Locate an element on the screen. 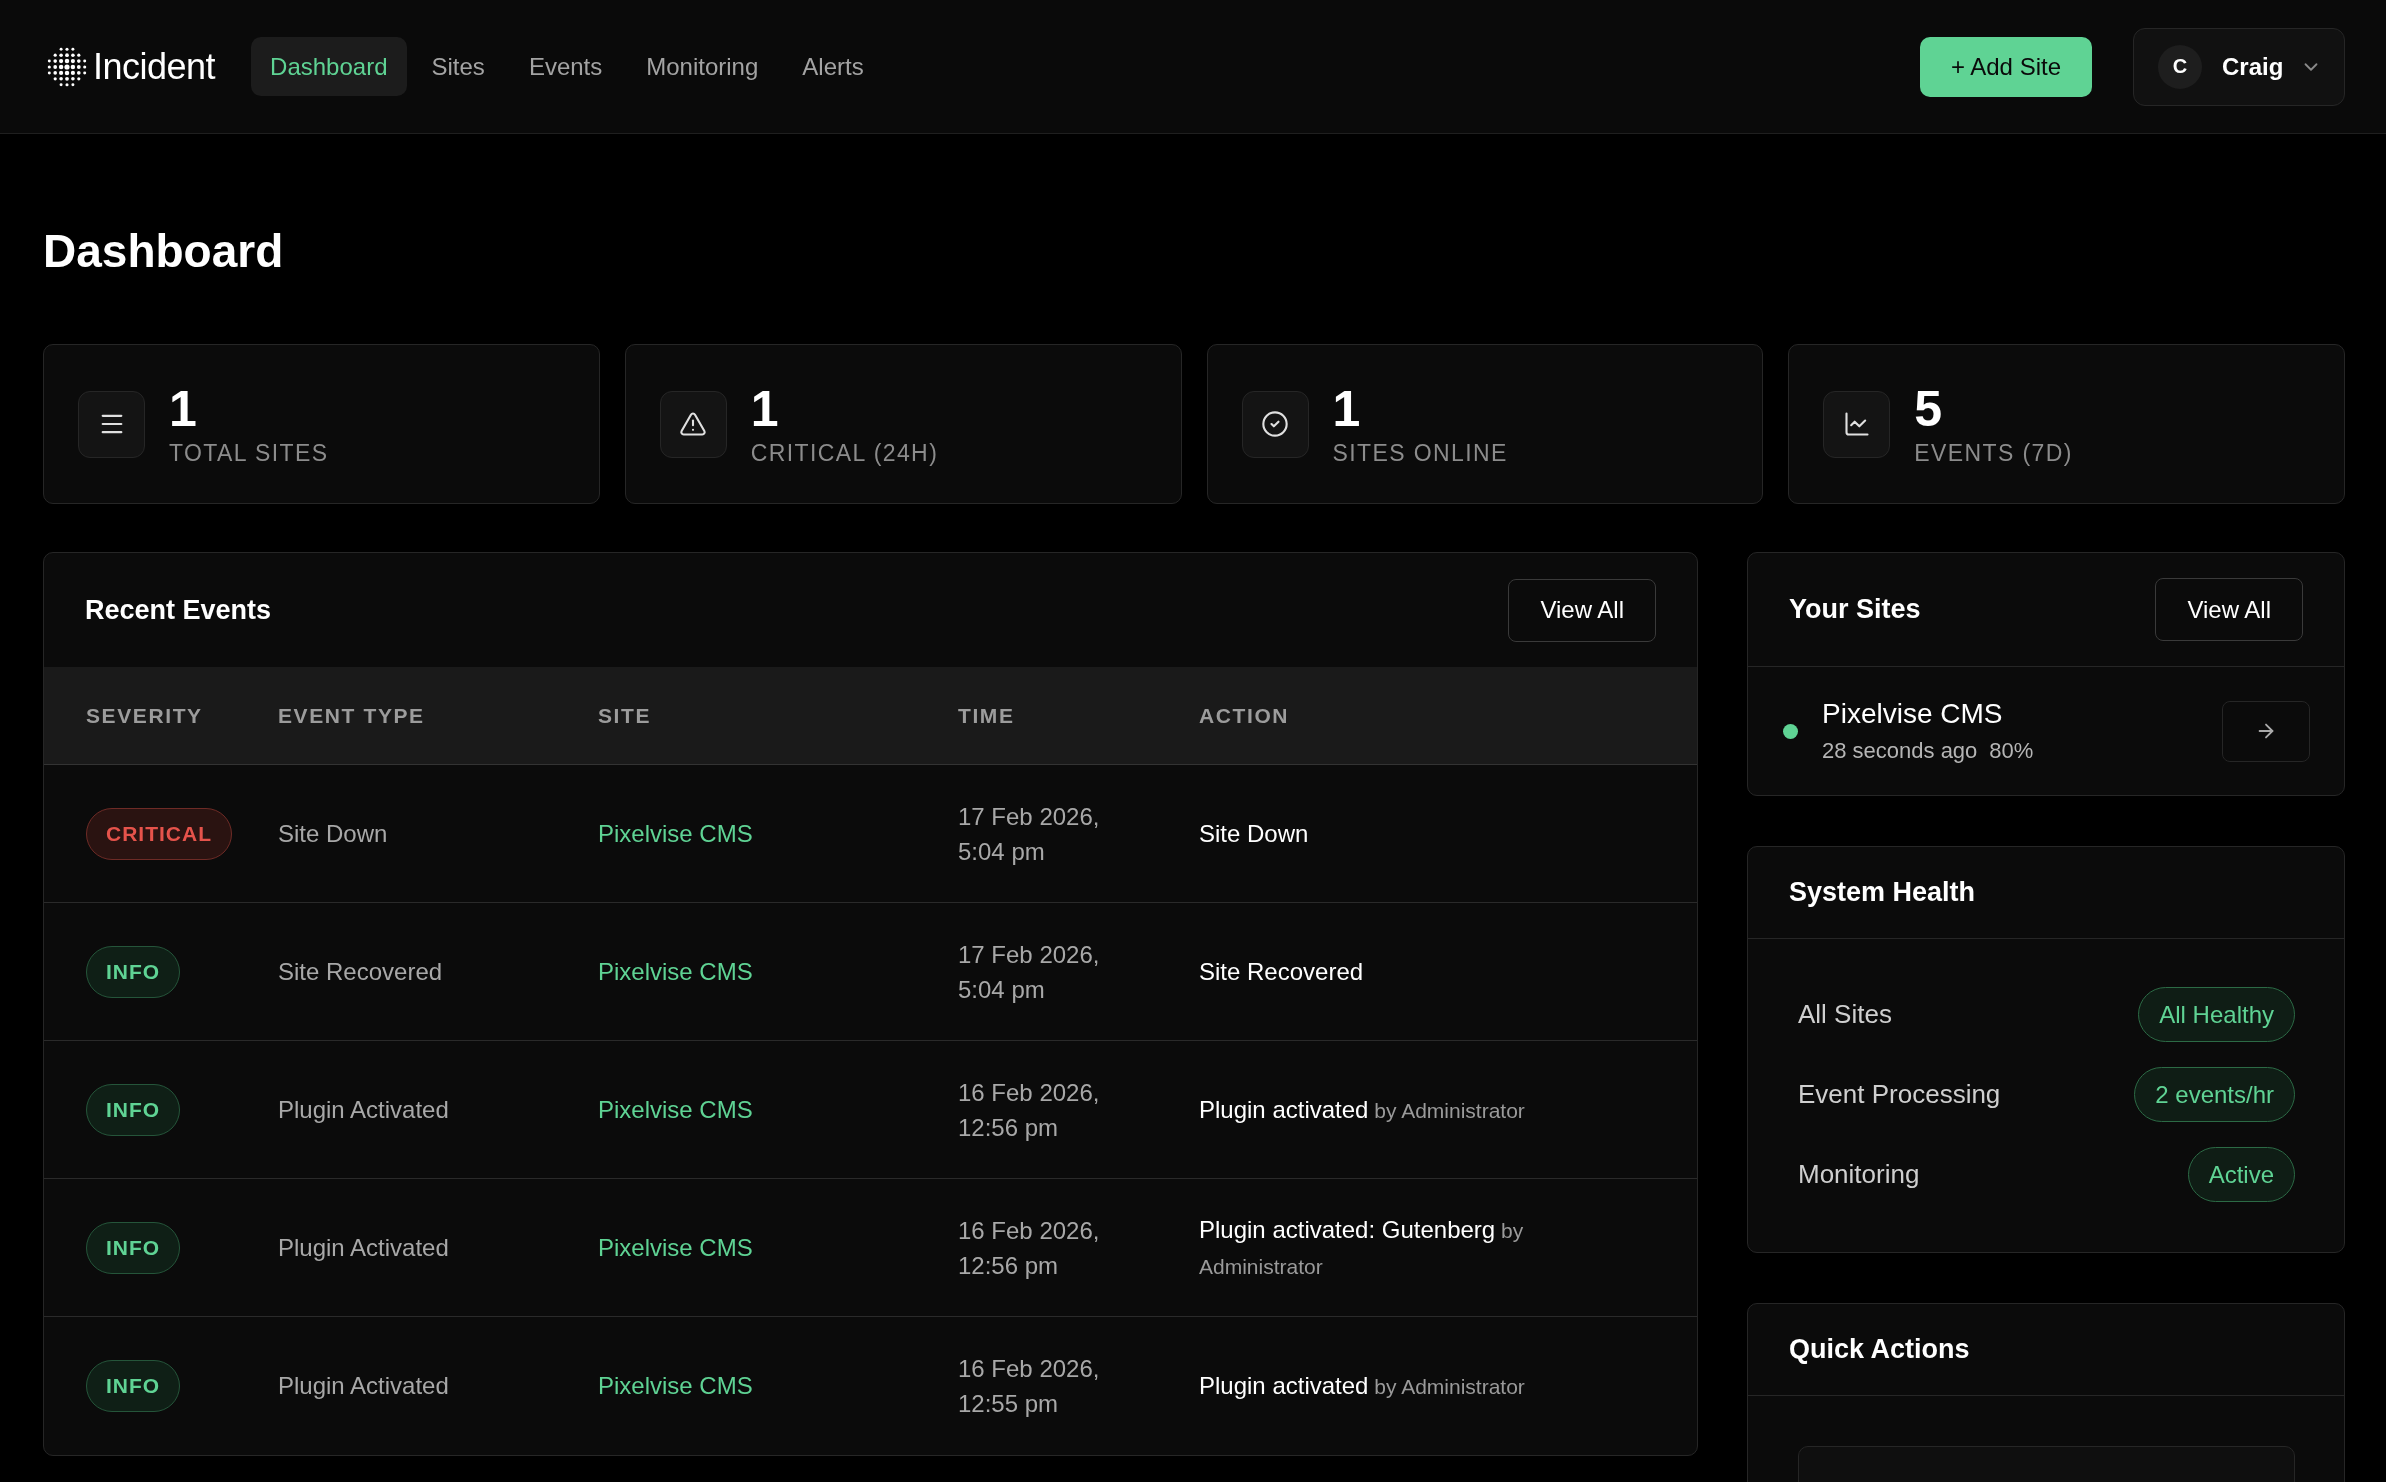 The width and height of the screenshot is (2386, 1482). site-name: Pixelvise CMS is located at coordinates (1913, 714).